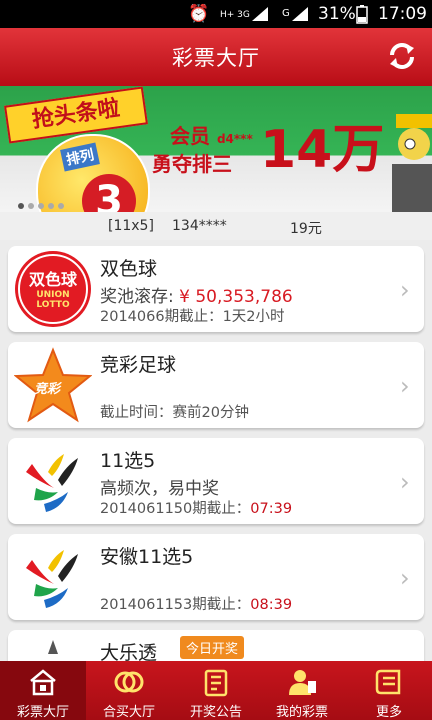 This screenshot has width=432, height=720. Describe the element at coordinates (52, 279) in the screenshot. I see `shuangseqiu-logo-text: 双色球` at that location.